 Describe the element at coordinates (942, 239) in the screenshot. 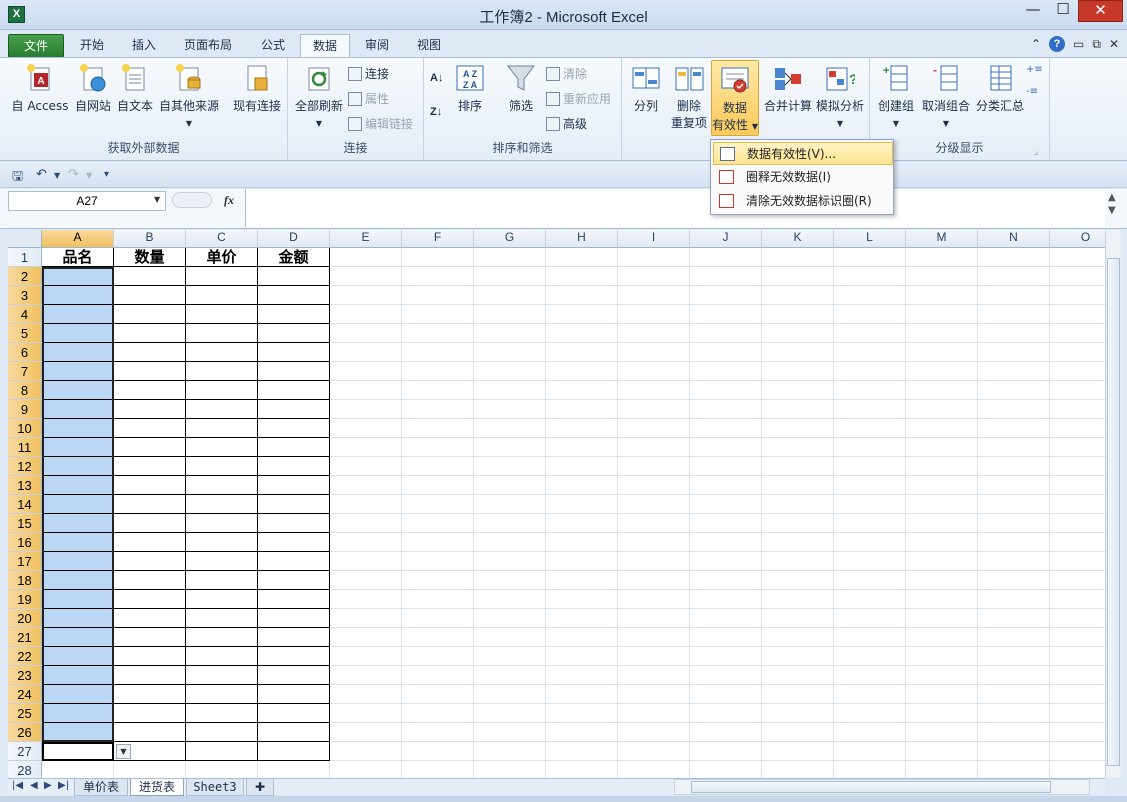

I see `column-header: M` at that location.